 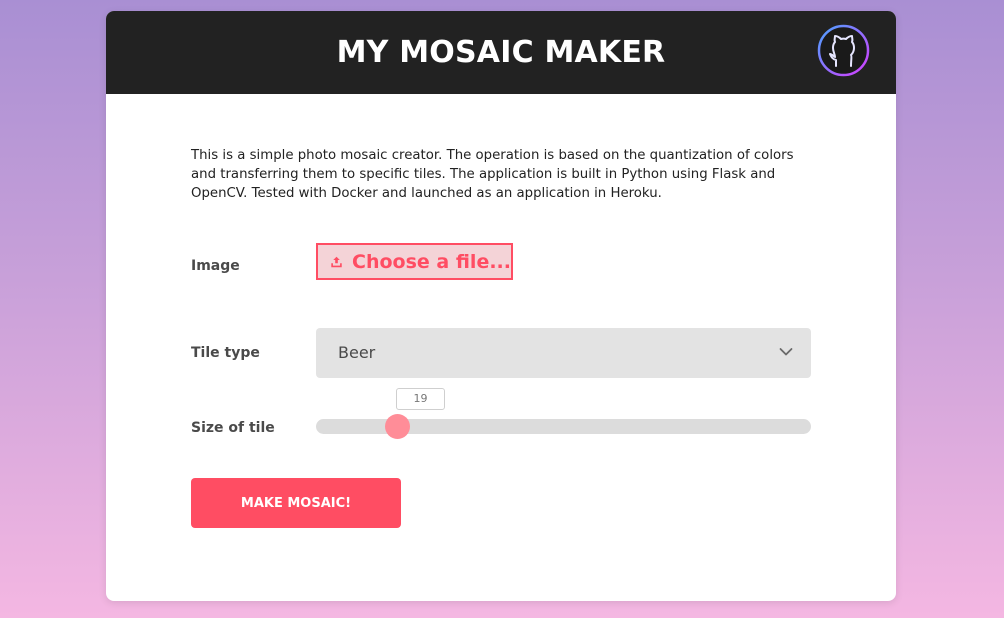 What do you see at coordinates (215, 266) in the screenshot?
I see `image-label: Image` at bounding box center [215, 266].